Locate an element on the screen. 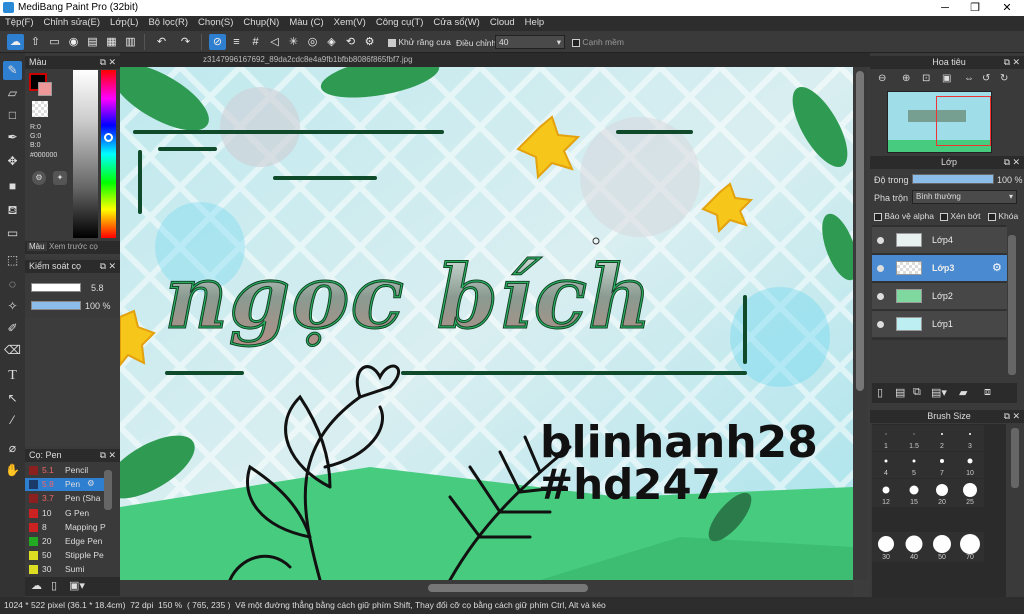  brush-size-cell: 4 is located at coordinates (886, 465).